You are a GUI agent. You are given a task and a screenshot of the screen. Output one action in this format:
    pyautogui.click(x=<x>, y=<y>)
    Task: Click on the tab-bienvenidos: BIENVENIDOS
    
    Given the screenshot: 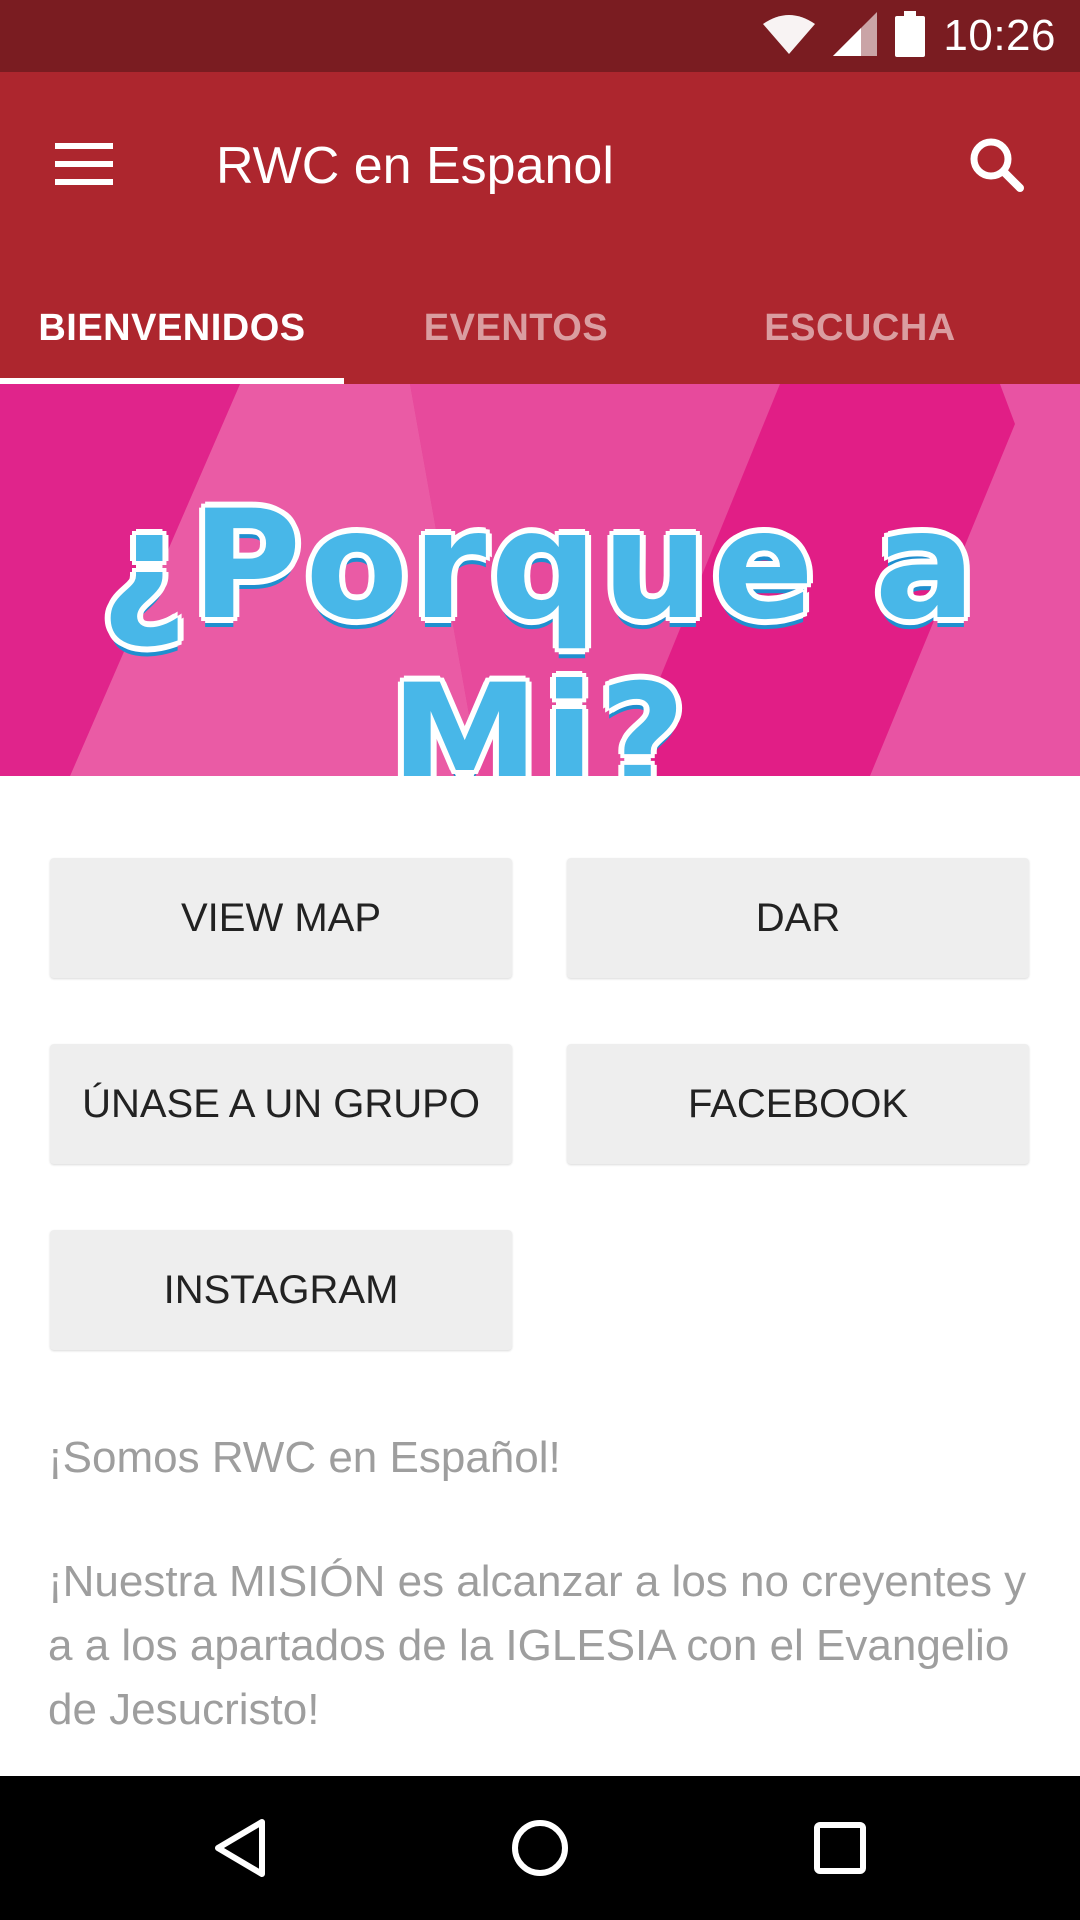 What is the action you would take?
    pyautogui.click(x=172, y=328)
    